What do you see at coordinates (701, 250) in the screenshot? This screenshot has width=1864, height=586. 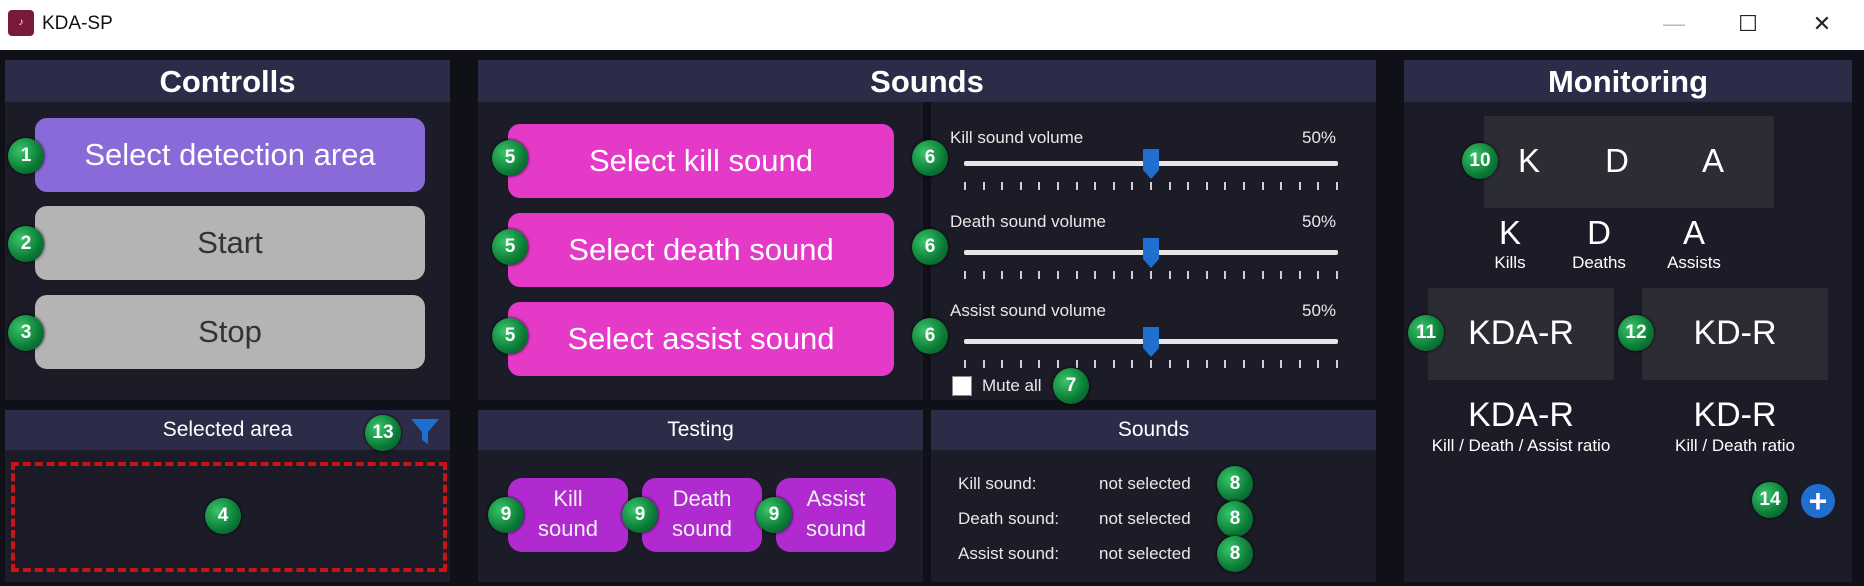 I see `select-death-sound-button: Select death sound` at bounding box center [701, 250].